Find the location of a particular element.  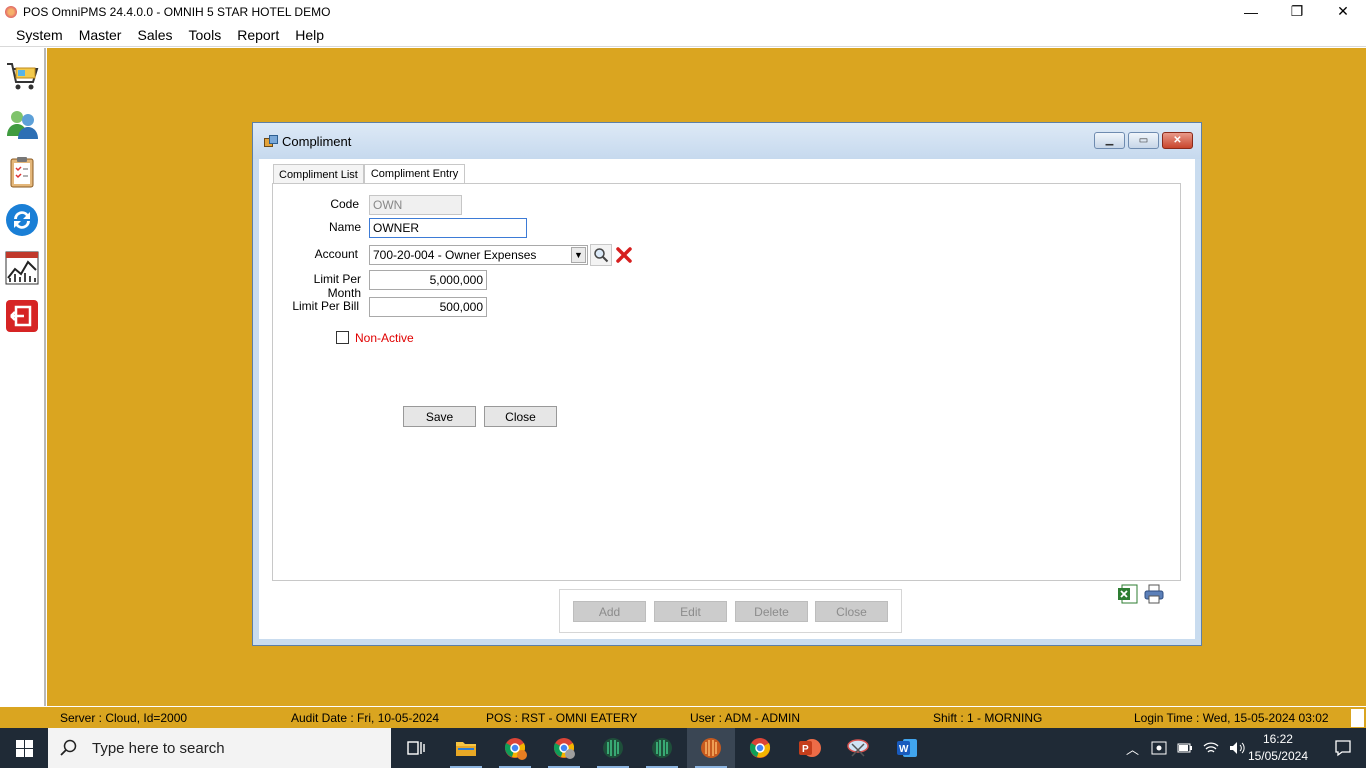

battery-icon is located at coordinates (1185, 748).